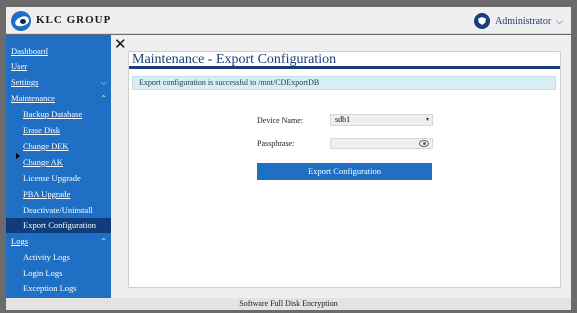 This screenshot has height=313, width=577. Describe the element at coordinates (343, 119) in the screenshot. I see `device-name-value: sdb1` at that location.